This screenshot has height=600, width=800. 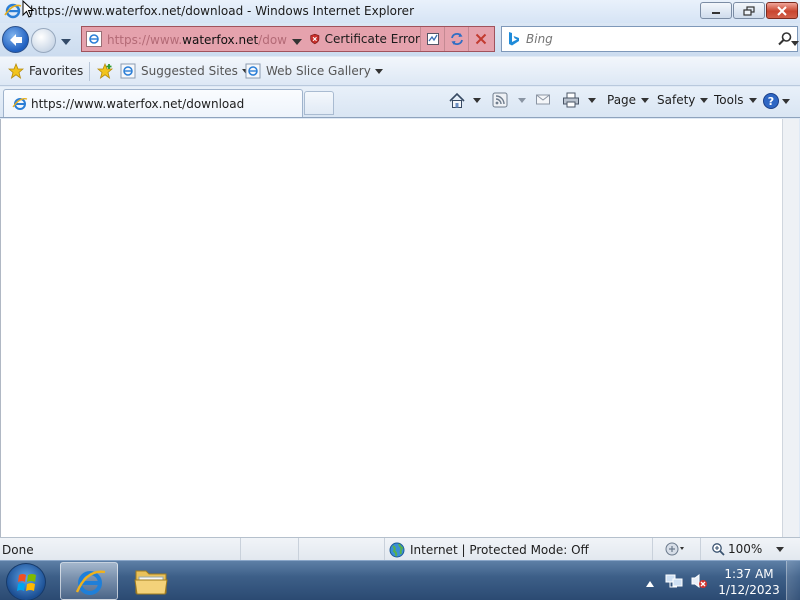 I want to click on add-to-favorites-bar-button, so click(x=105, y=71).